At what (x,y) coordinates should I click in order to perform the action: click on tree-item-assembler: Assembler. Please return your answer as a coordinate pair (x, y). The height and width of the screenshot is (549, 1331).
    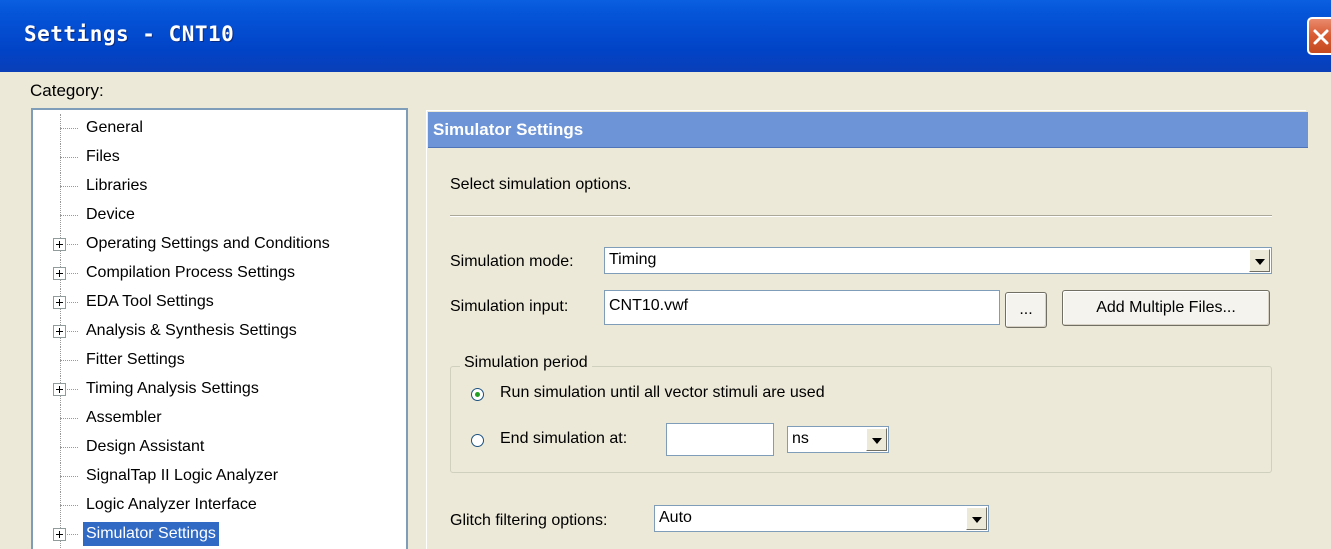
    Looking at the image, I should click on (218, 418).